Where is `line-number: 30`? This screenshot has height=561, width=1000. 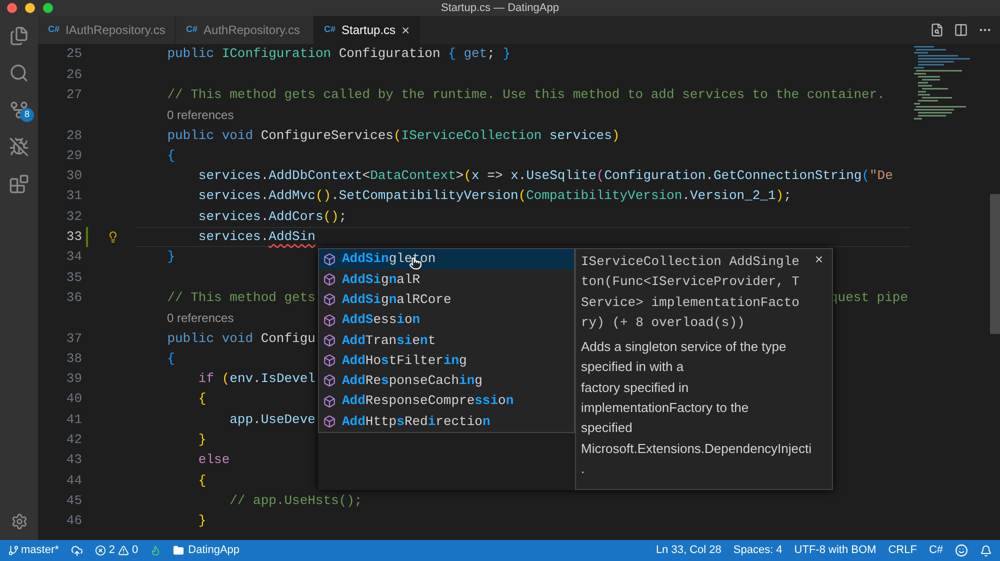 line-number: 30 is located at coordinates (73, 176).